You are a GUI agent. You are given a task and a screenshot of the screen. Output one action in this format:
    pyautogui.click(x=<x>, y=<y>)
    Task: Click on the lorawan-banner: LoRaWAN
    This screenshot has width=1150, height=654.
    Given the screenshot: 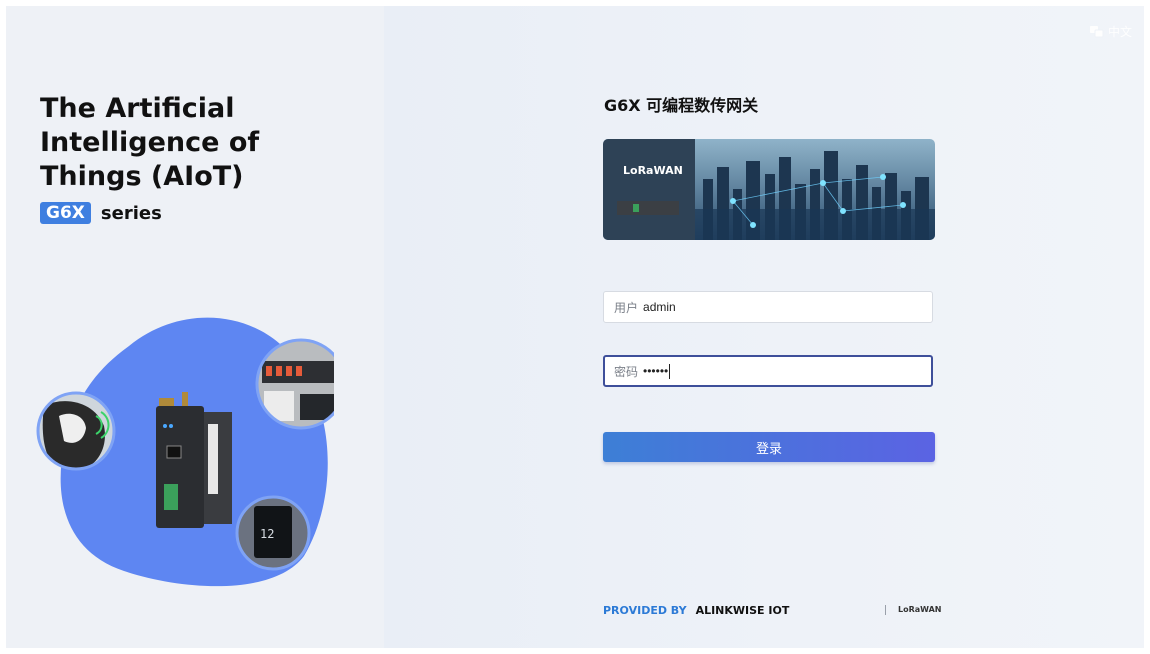 What is the action you would take?
    pyautogui.click(x=769, y=189)
    